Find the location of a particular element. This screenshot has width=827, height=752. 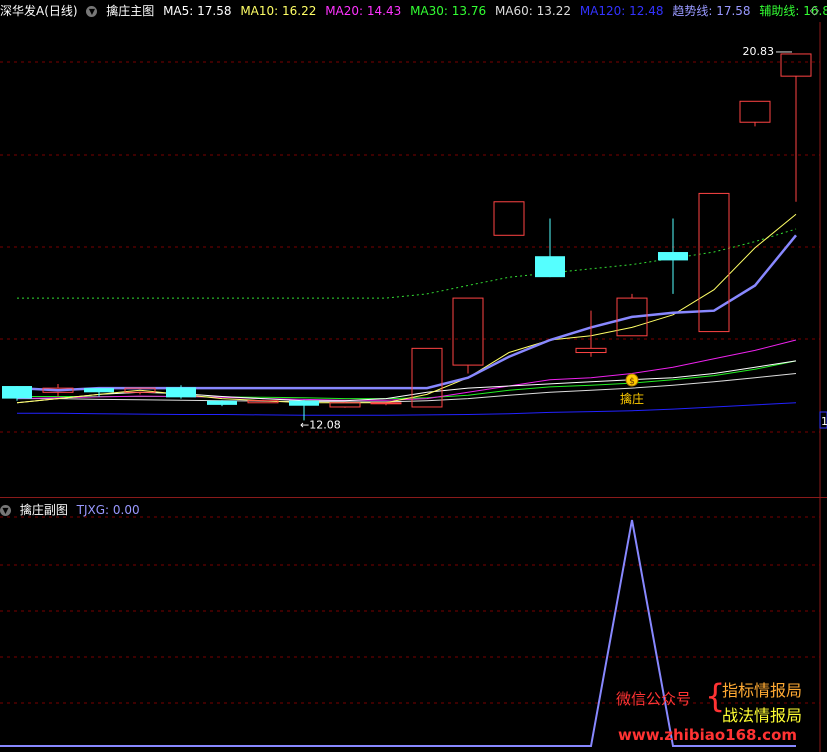

watermark-right-bottom: 战法情报局 is located at coordinates (762, 715).